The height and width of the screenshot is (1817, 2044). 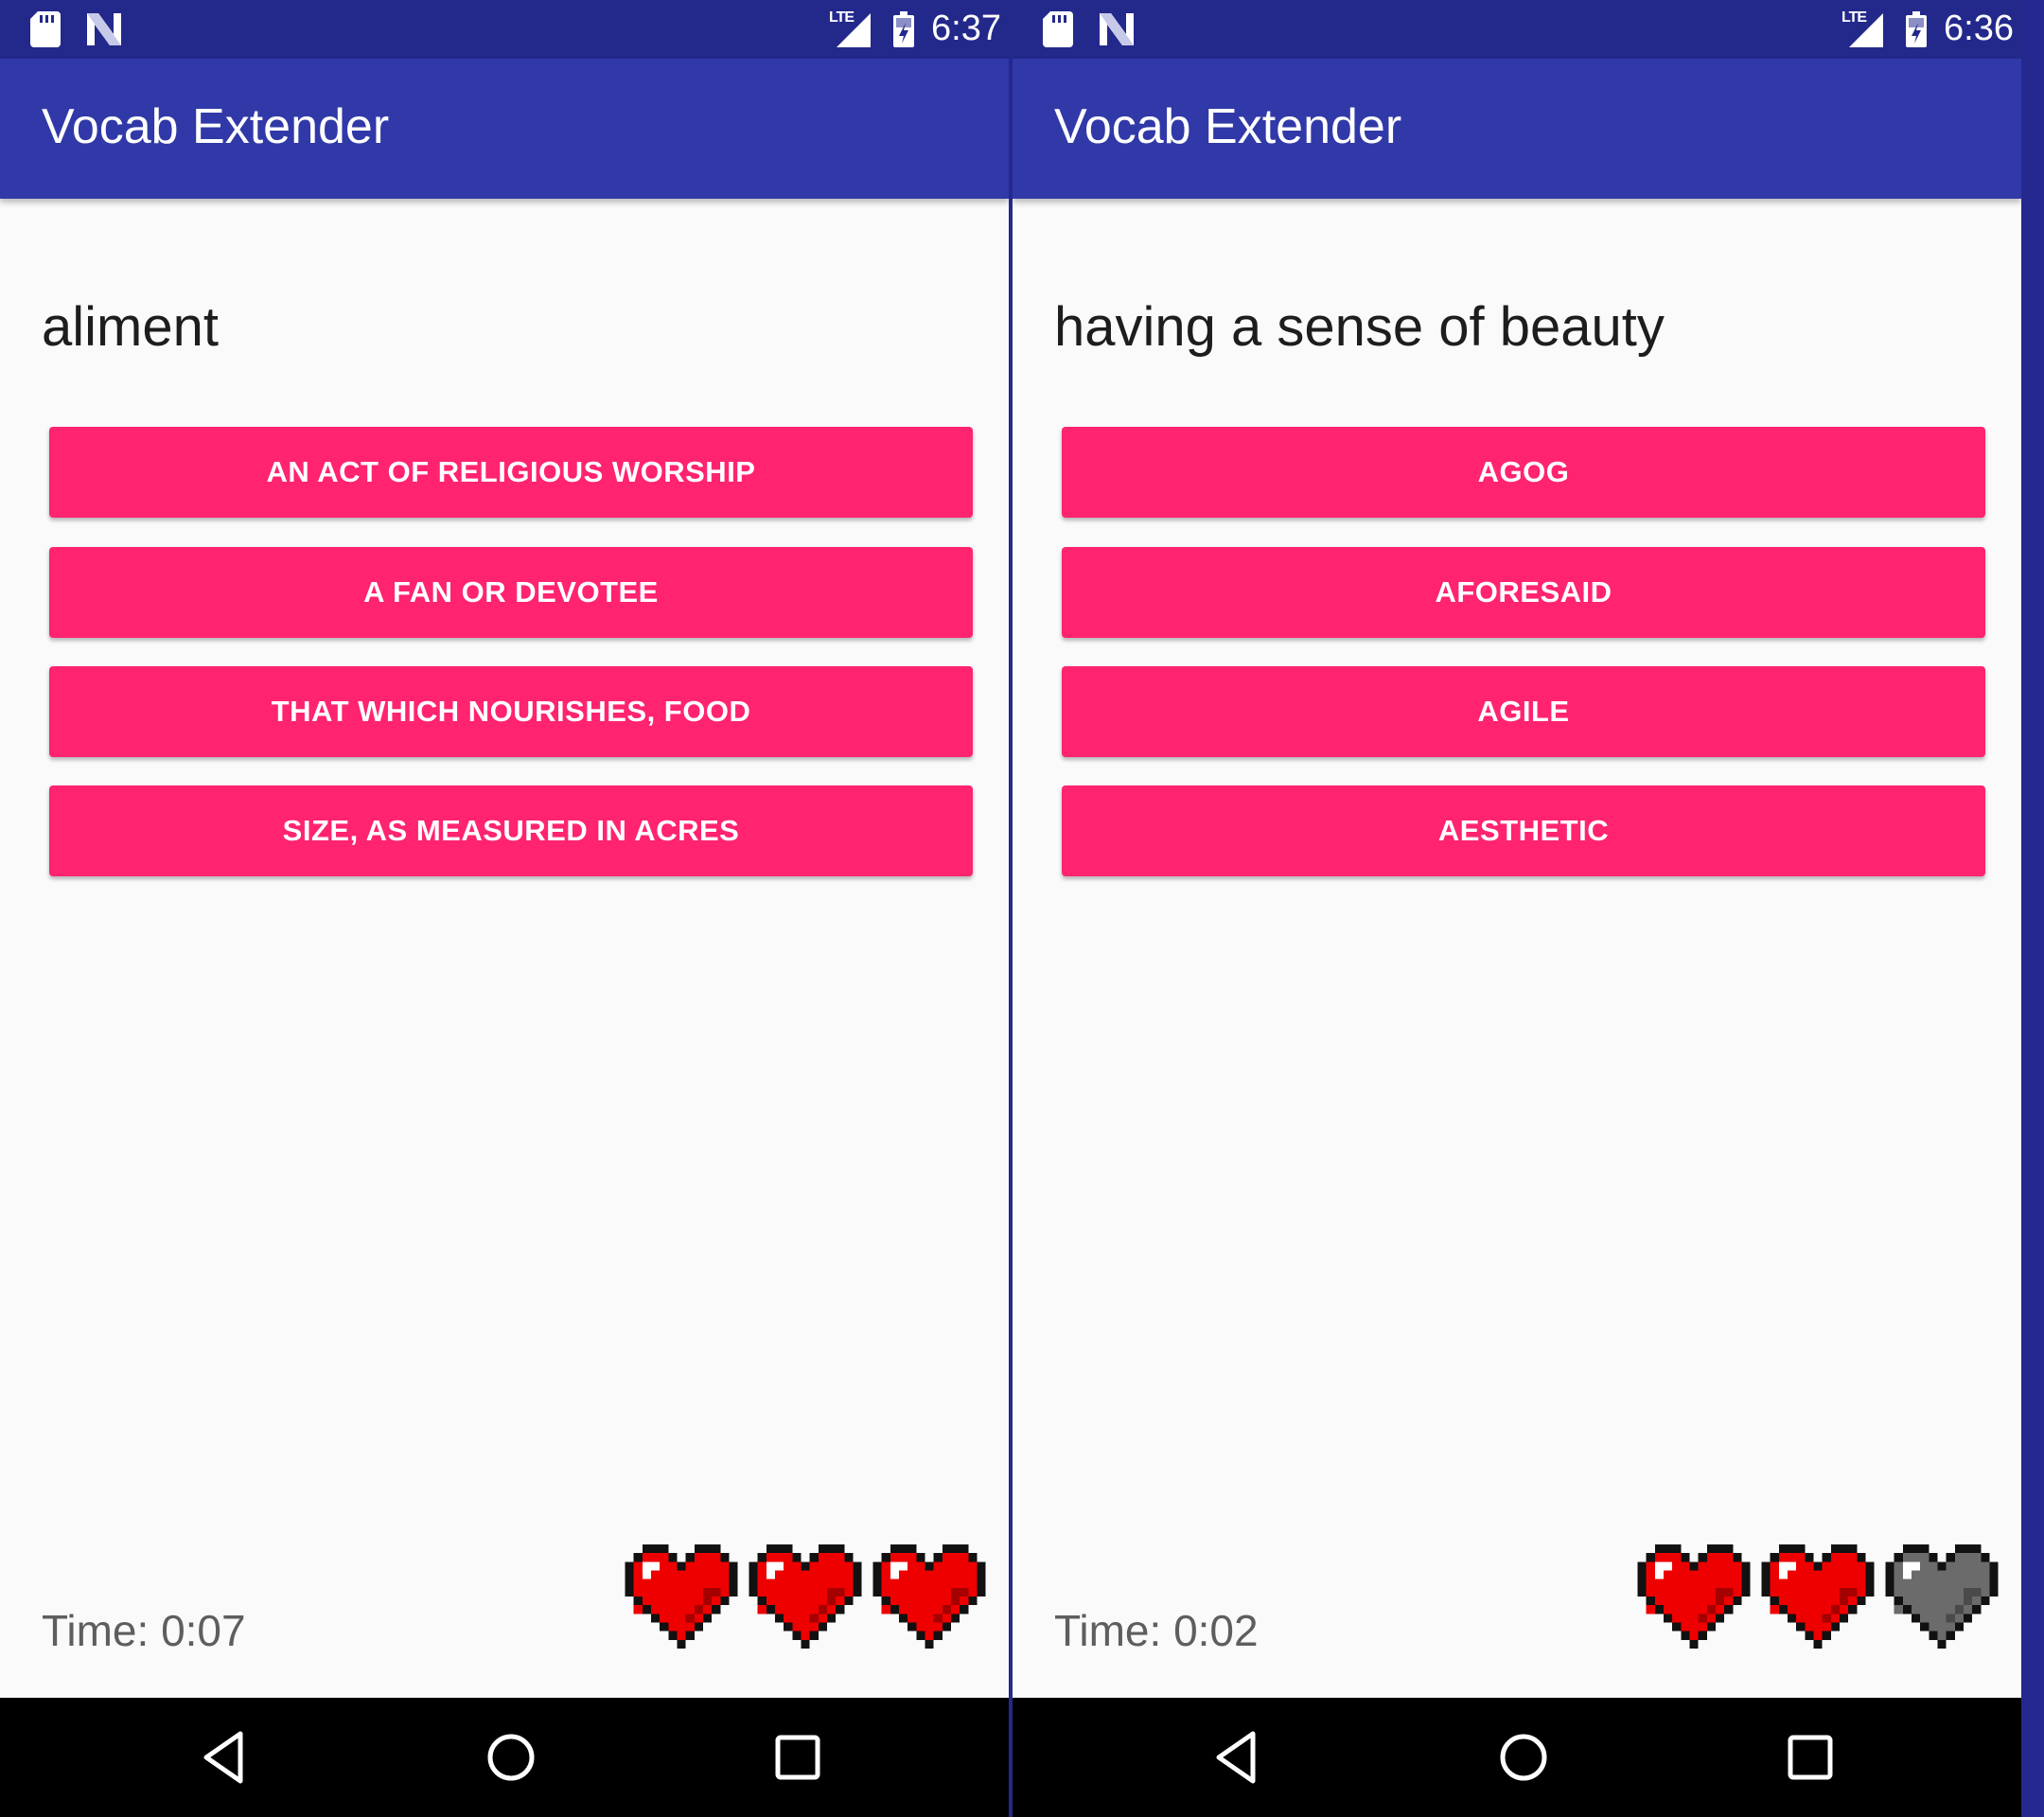 I want to click on status-bar: LTE 6:37, so click(x=504, y=30).